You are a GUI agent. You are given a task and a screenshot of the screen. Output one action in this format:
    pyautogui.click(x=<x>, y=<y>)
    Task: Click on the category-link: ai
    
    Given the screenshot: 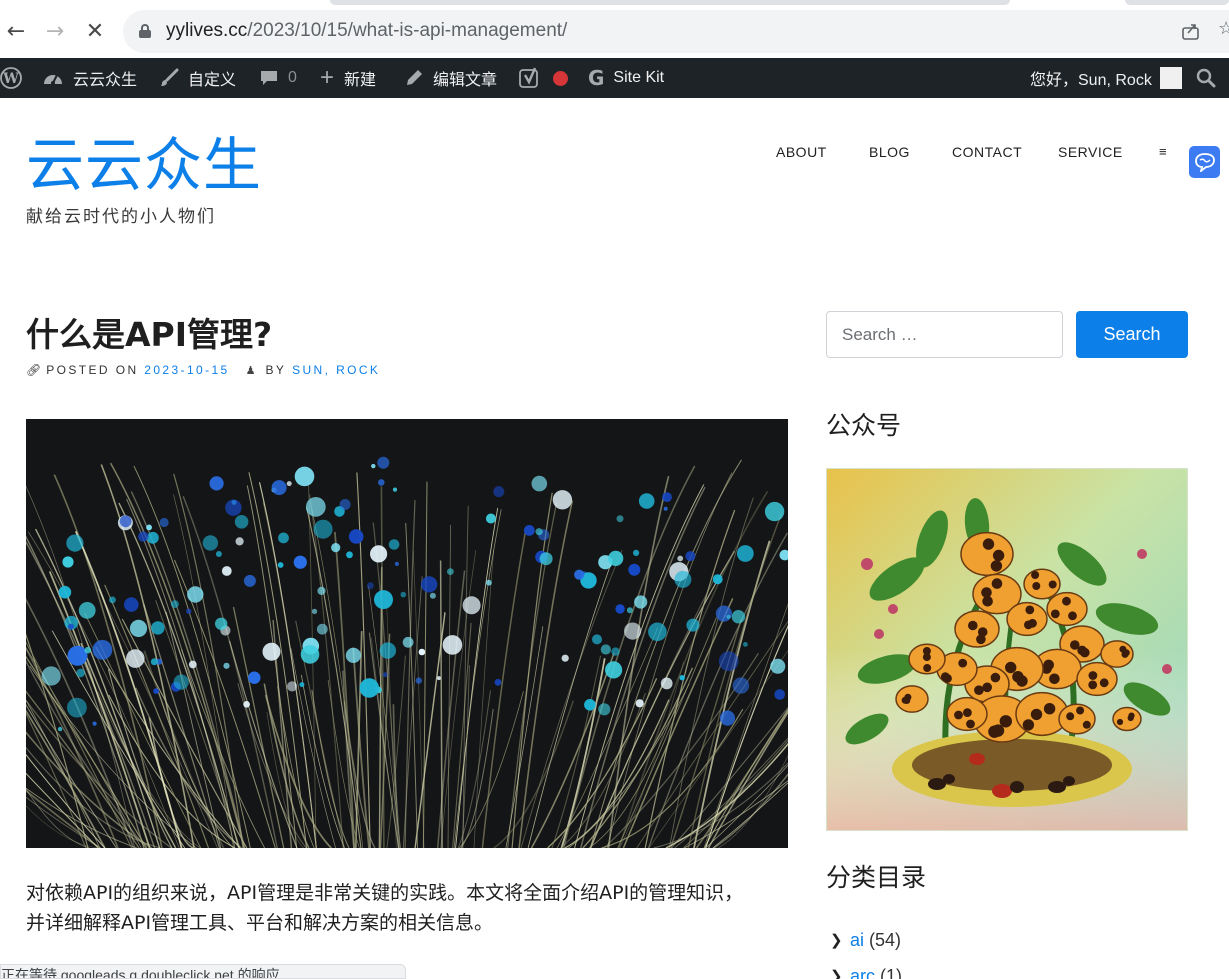 What is the action you would take?
    pyautogui.click(x=857, y=940)
    